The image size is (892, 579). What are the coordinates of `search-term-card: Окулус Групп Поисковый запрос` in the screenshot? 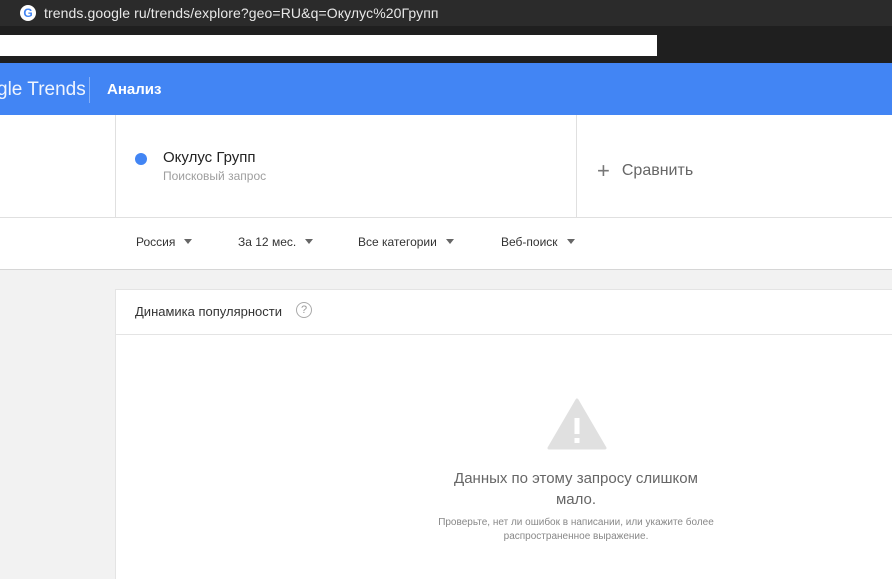 It's located at (346, 166).